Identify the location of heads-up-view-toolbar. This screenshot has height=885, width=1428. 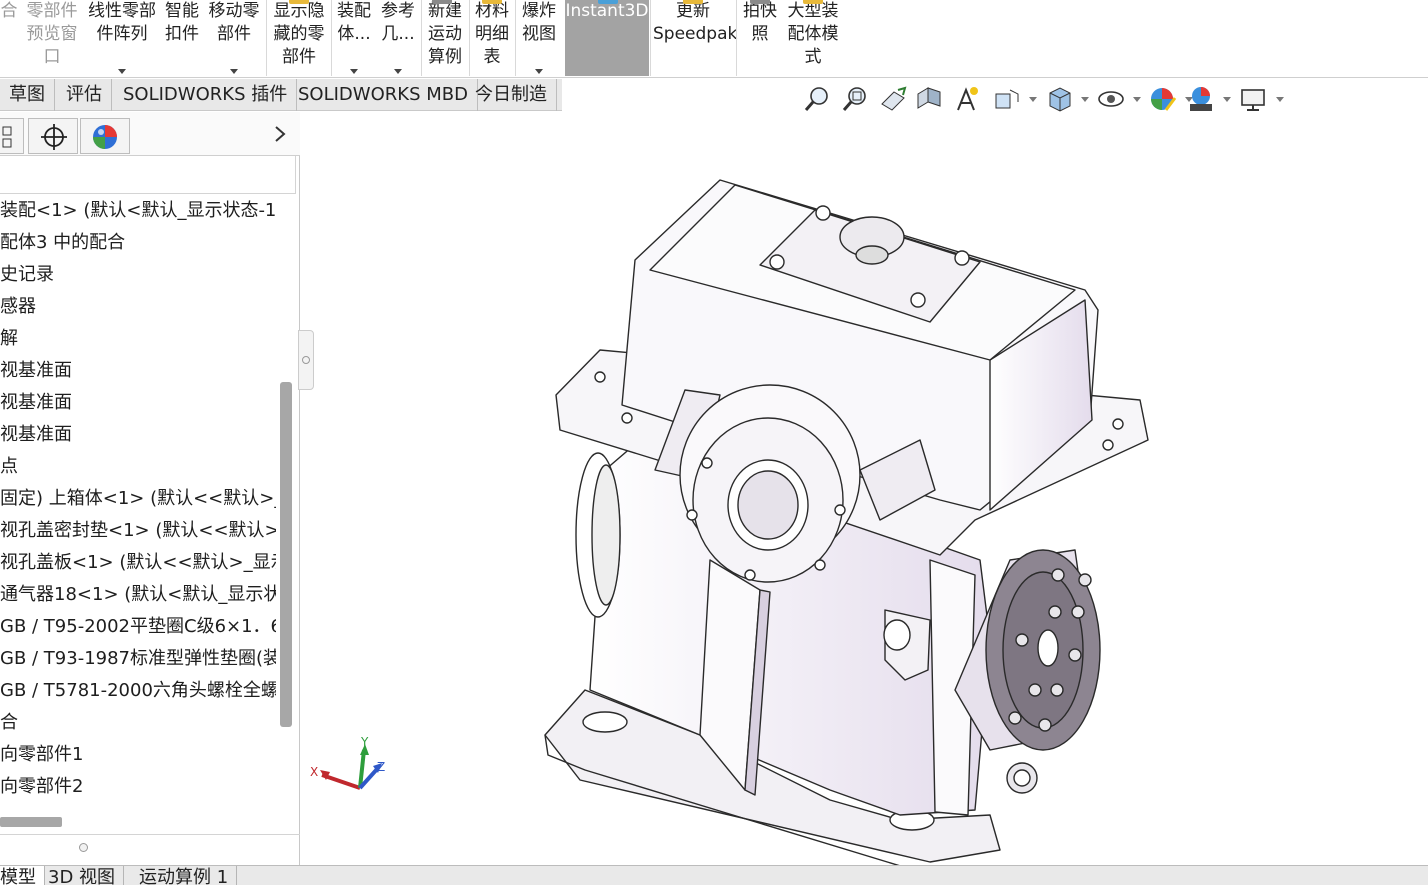
(1045, 101).